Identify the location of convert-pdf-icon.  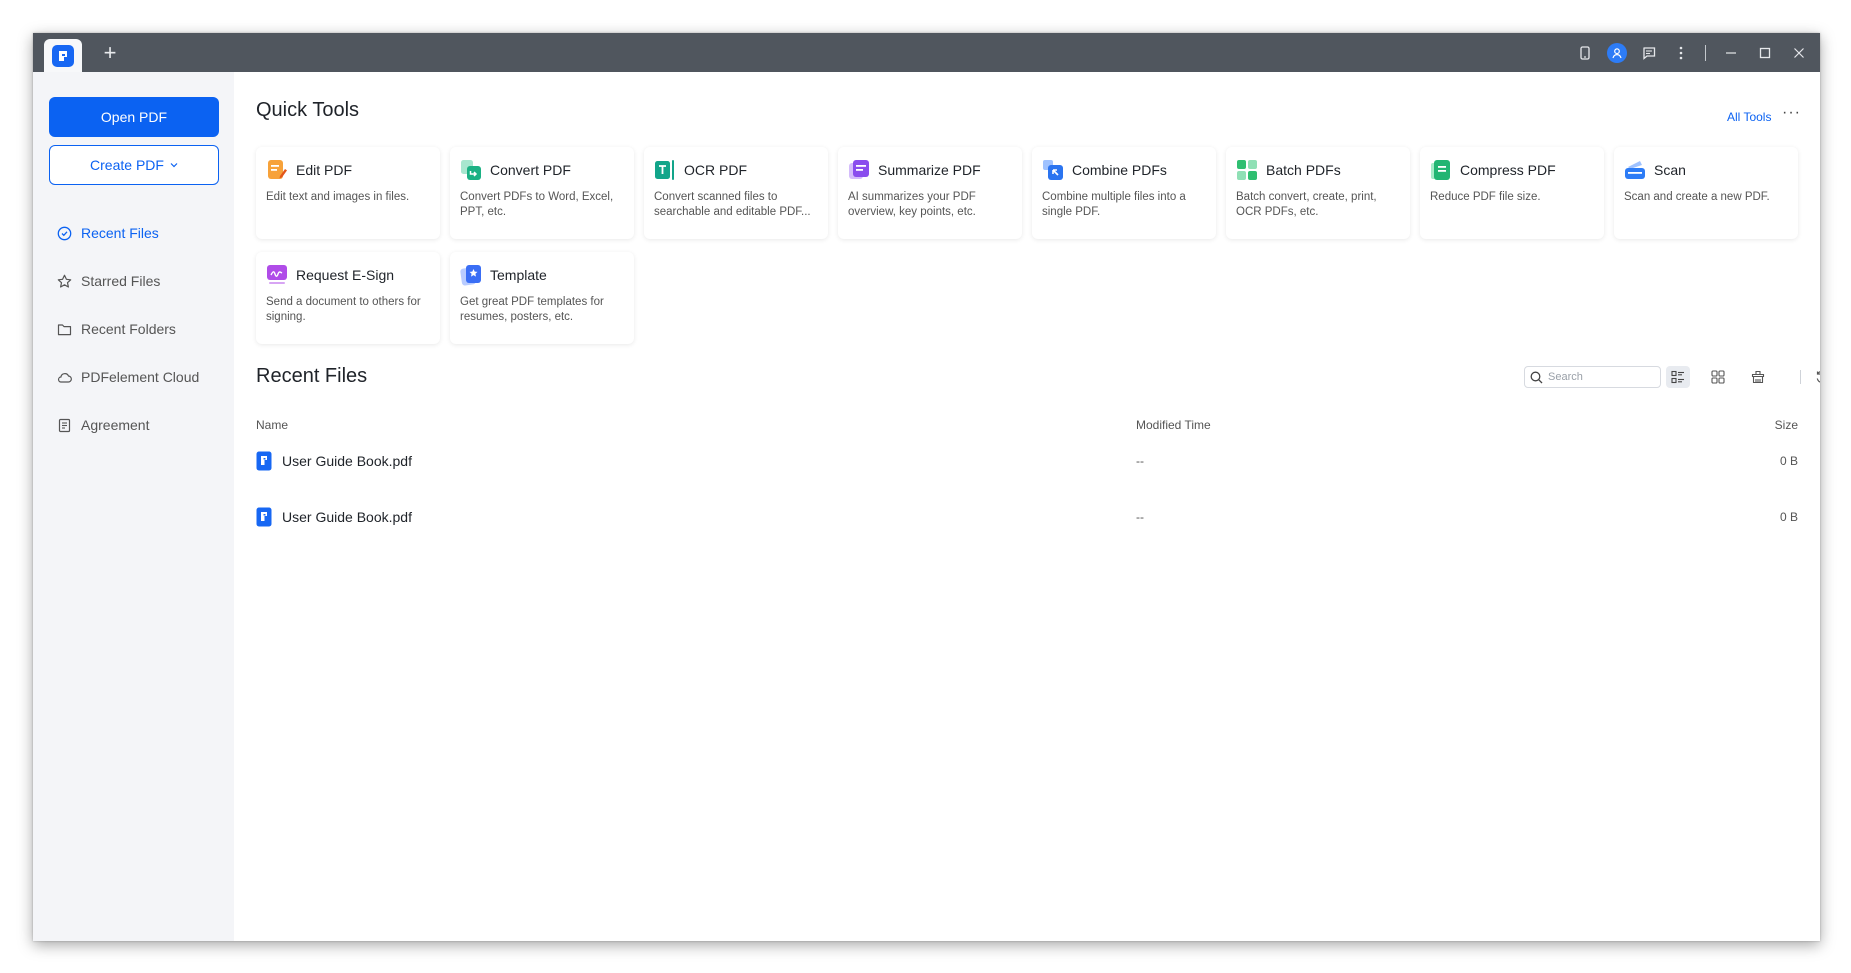
(471, 170).